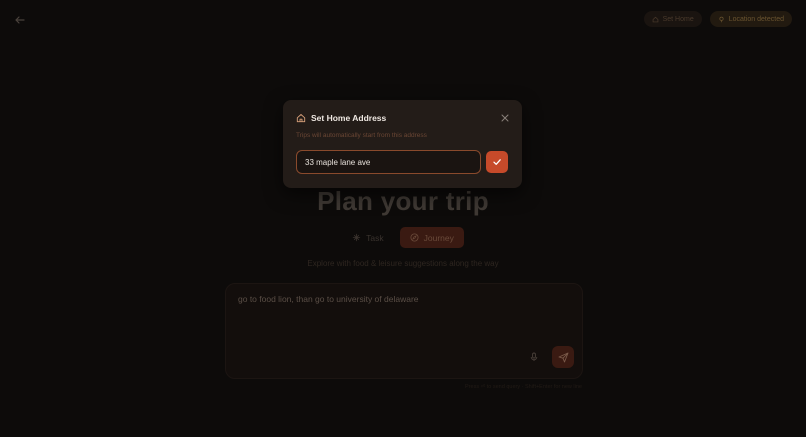 The height and width of the screenshot is (437, 806). Describe the element at coordinates (388, 162) in the screenshot. I see `home-address-input` at that location.